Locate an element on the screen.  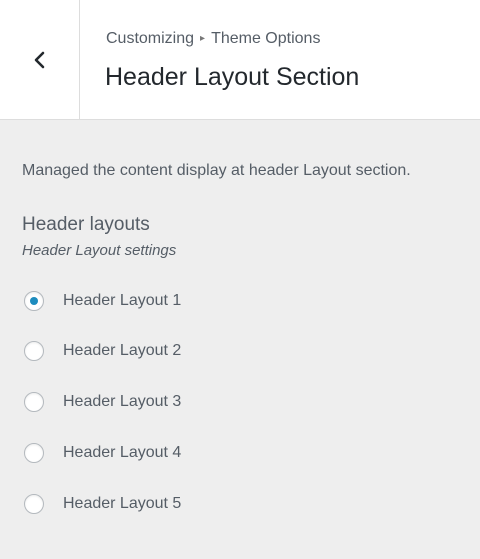
radio-option-header-layout-1: Header Layout 1 is located at coordinates (240, 301).